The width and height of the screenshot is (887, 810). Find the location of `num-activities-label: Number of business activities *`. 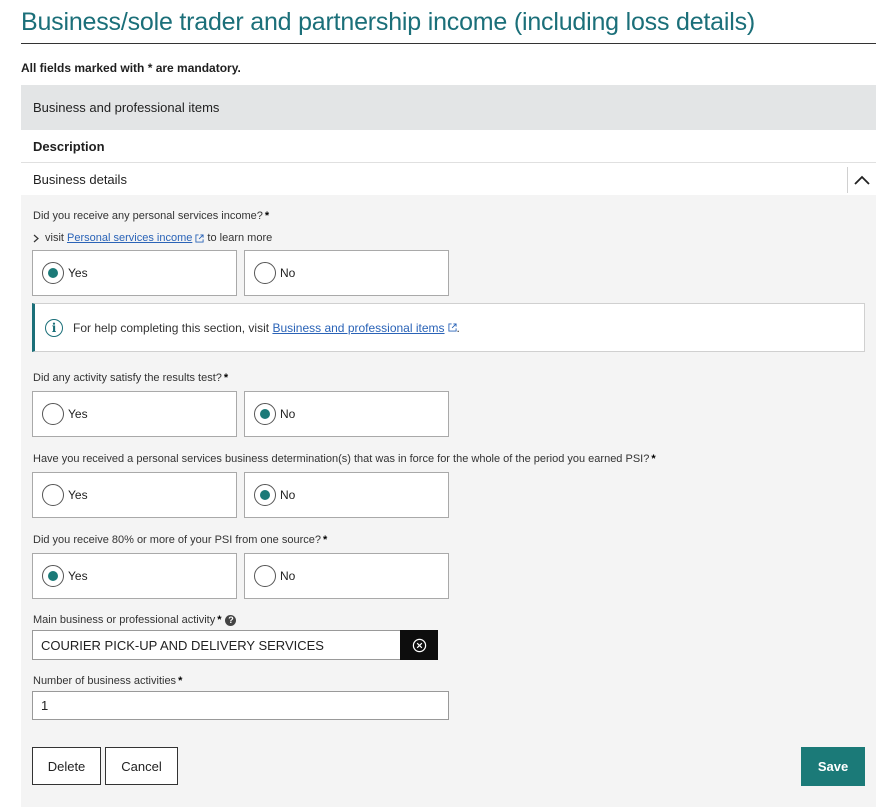

num-activities-label: Number of business activities * is located at coordinates (107, 681).